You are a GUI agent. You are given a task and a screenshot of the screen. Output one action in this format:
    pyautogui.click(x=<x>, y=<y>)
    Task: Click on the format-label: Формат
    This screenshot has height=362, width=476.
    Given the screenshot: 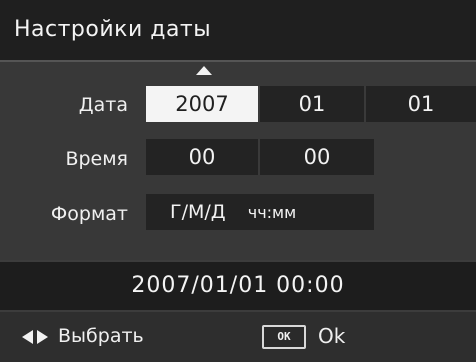 What is the action you would take?
    pyautogui.click(x=89, y=214)
    